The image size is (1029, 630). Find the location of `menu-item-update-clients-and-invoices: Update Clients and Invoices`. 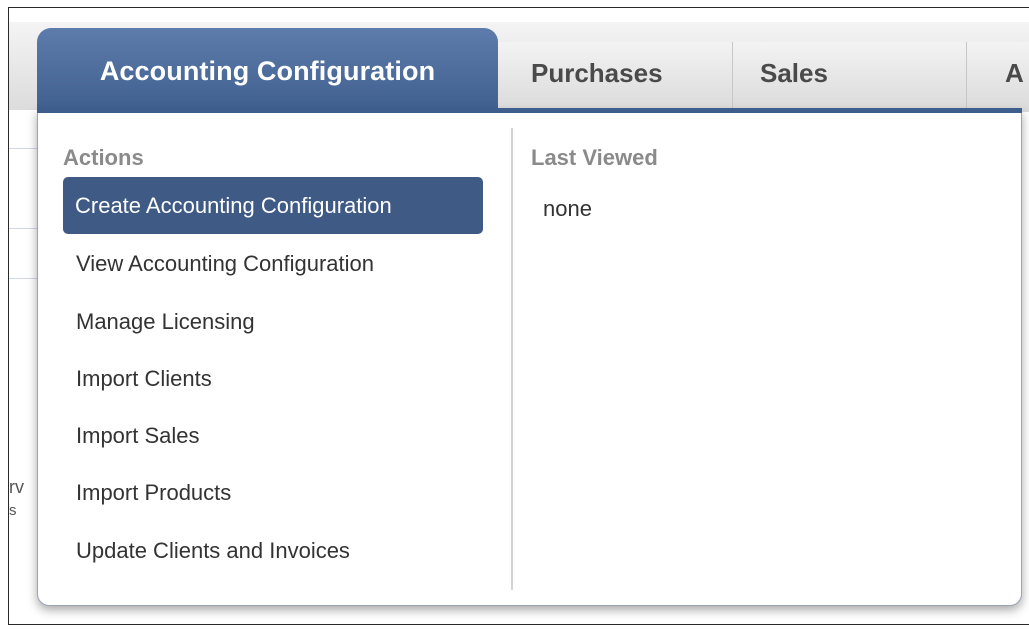

menu-item-update-clients-and-invoices: Update Clients and Invoices is located at coordinates (273, 550).